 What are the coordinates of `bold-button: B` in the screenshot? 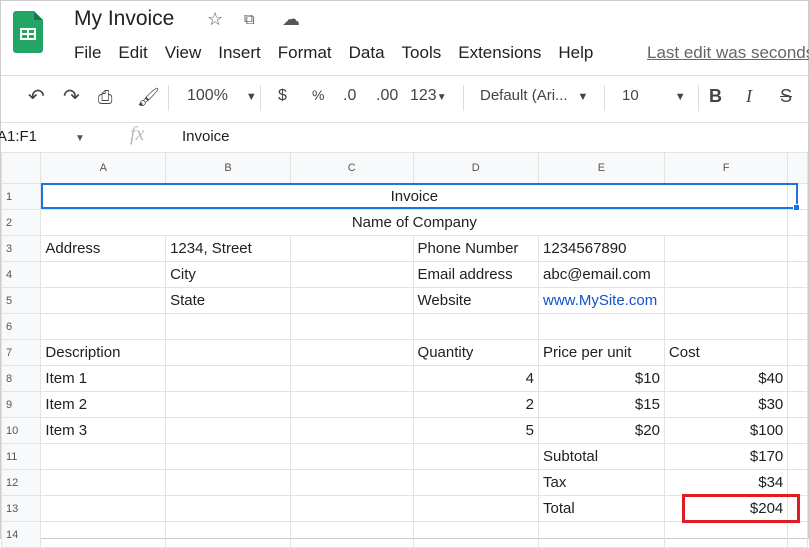 It's located at (715, 96).